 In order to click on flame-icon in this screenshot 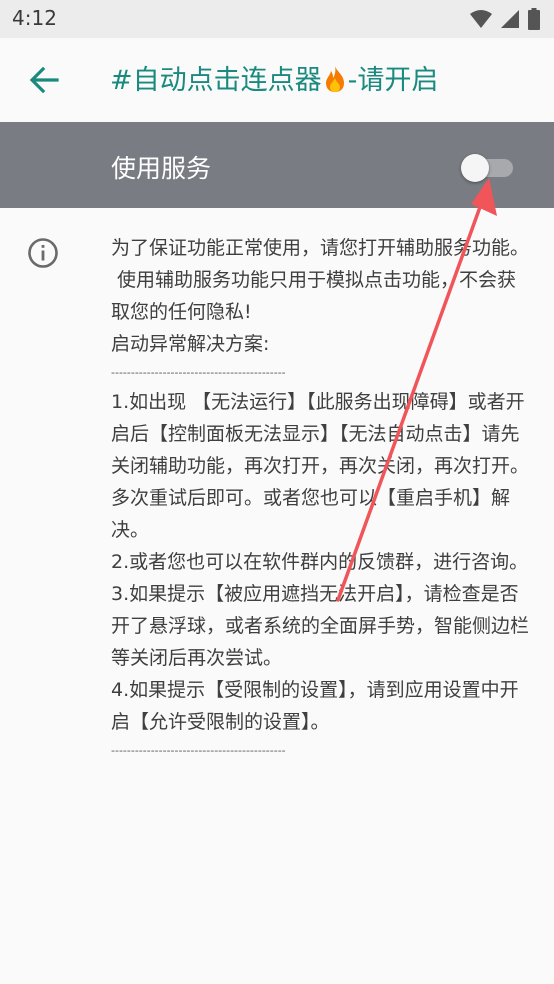, I will do `click(334, 79)`.